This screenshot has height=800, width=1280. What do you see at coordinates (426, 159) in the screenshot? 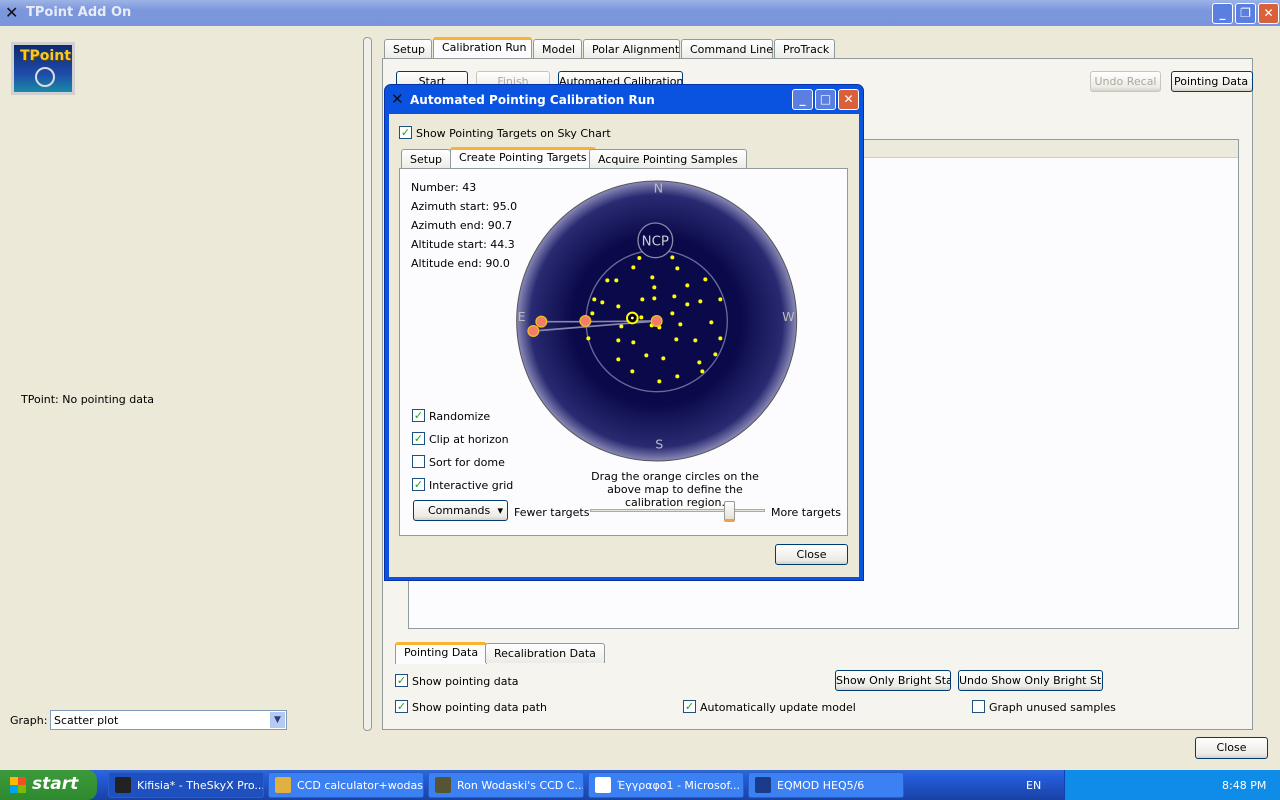
I see `dialog-tab-setup: Setup` at bounding box center [426, 159].